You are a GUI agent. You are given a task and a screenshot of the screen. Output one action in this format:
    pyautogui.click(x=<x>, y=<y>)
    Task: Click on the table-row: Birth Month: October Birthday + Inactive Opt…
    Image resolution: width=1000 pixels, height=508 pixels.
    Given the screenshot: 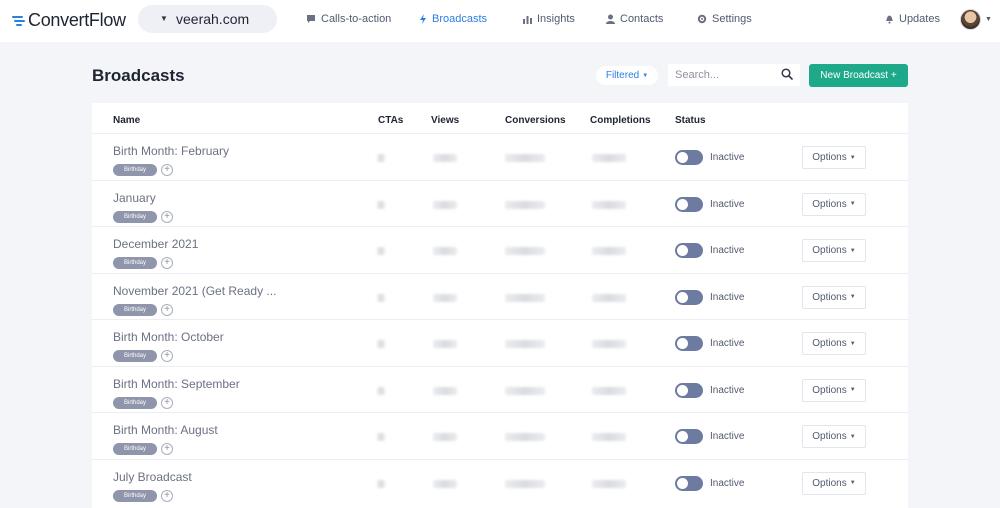 What is the action you would take?
    pyautogui.click(x=500, y=342)
    